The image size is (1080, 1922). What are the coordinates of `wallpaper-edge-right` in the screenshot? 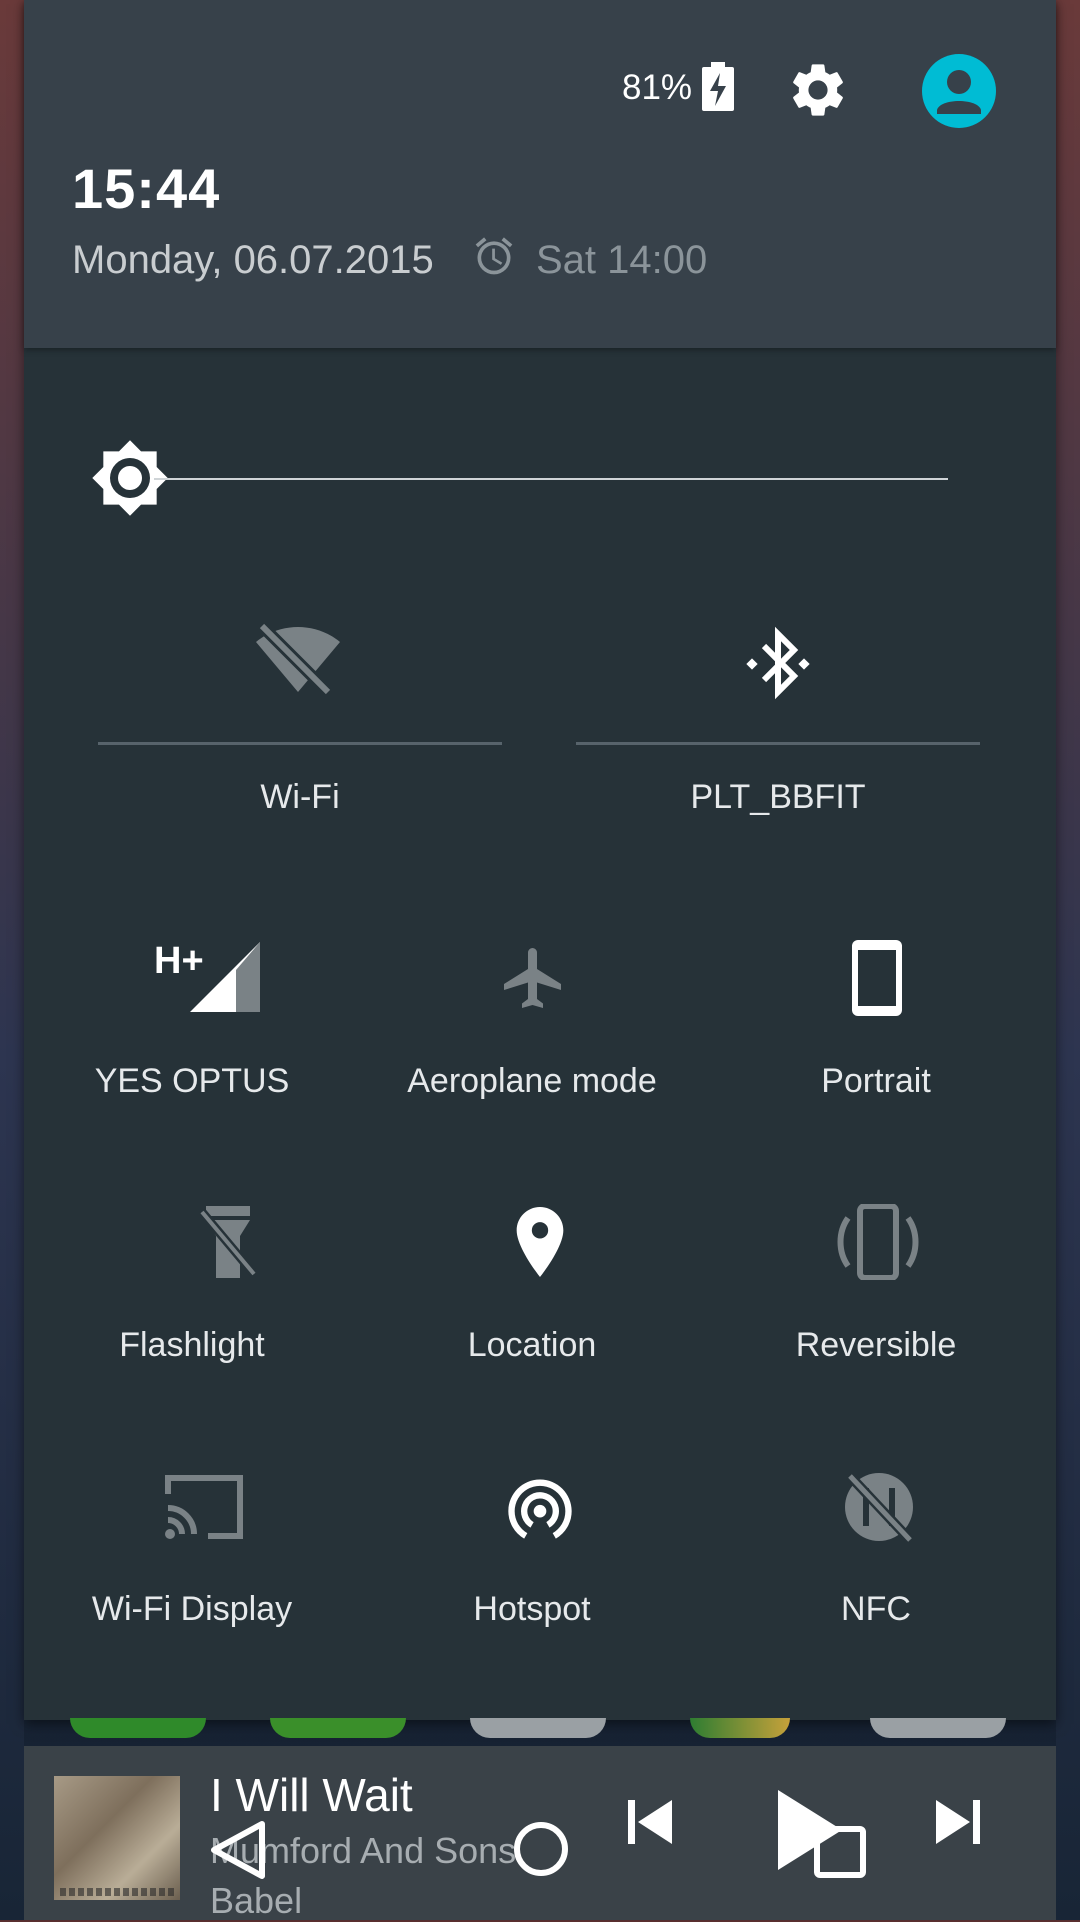 It's located at (1068, 960).